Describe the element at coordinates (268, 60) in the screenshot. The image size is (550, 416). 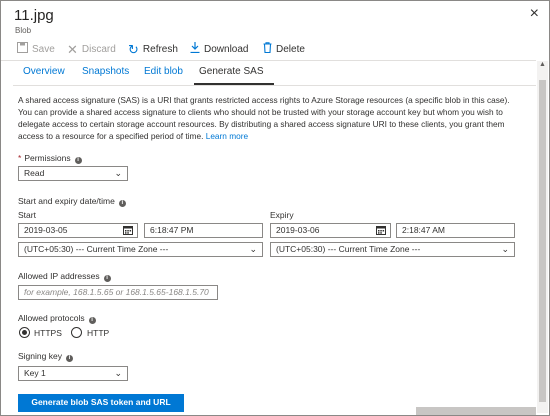
I see `toolbar-divider` at that location.